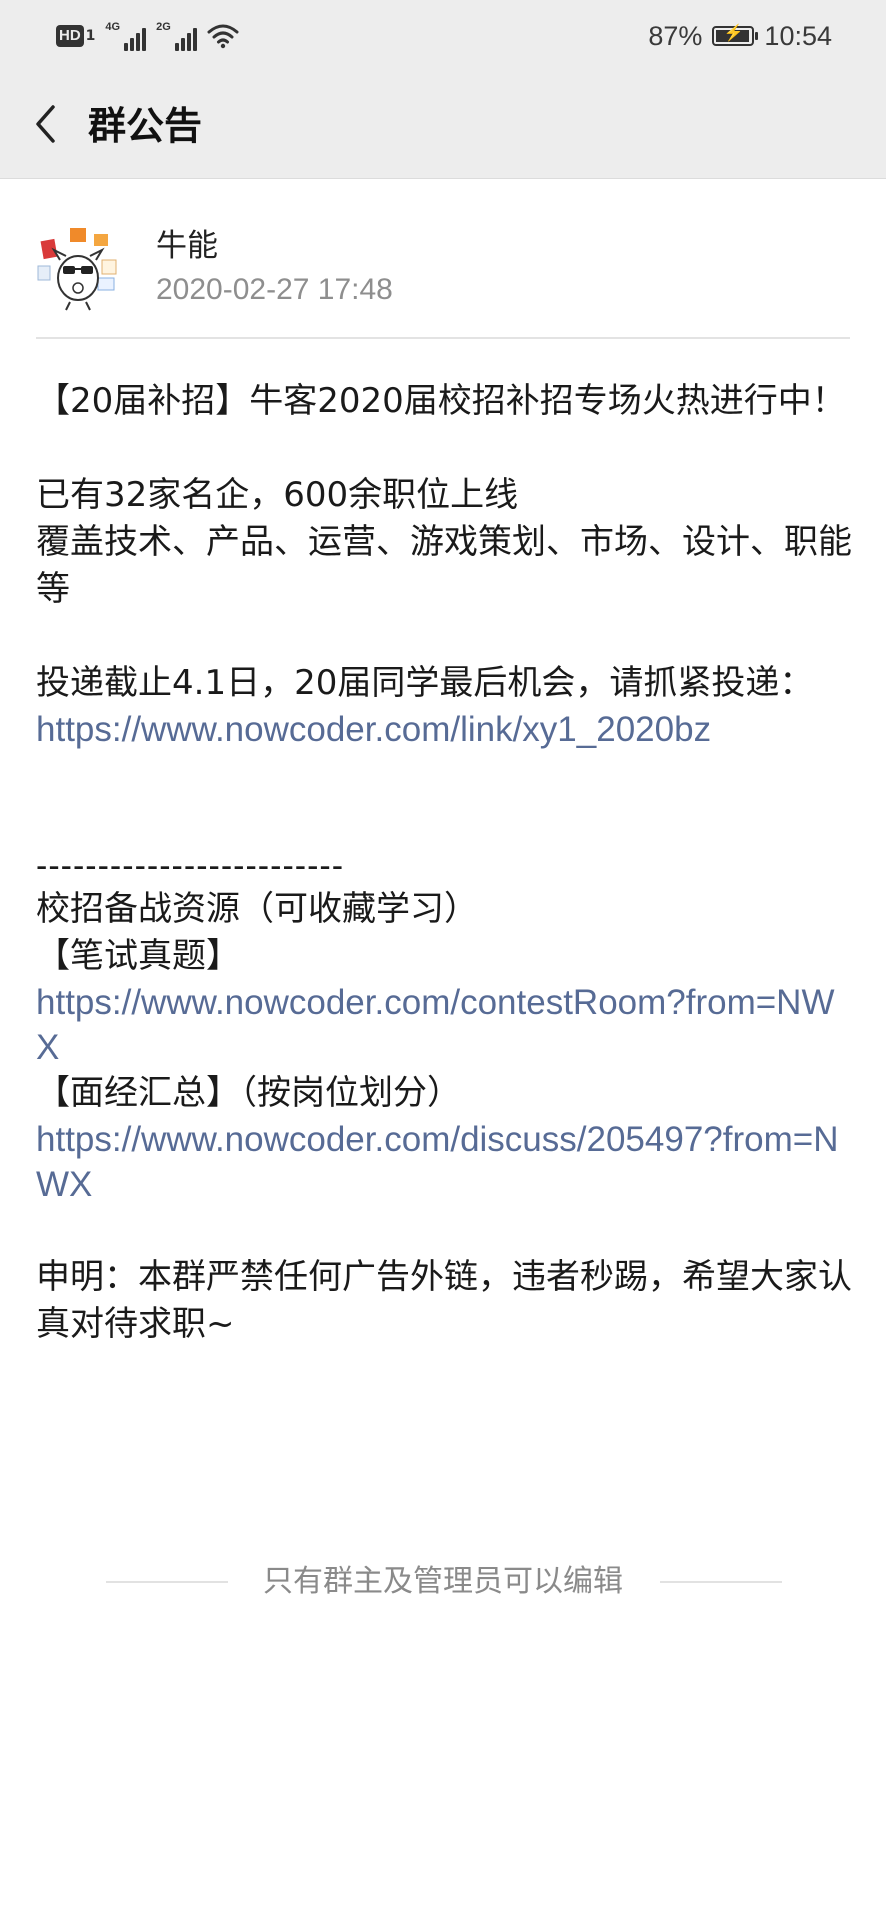  What do you see at coordinates (113, 27) in the screenshot?
I see `signal-4g-label: 4G` at bounding box center [113, 27].